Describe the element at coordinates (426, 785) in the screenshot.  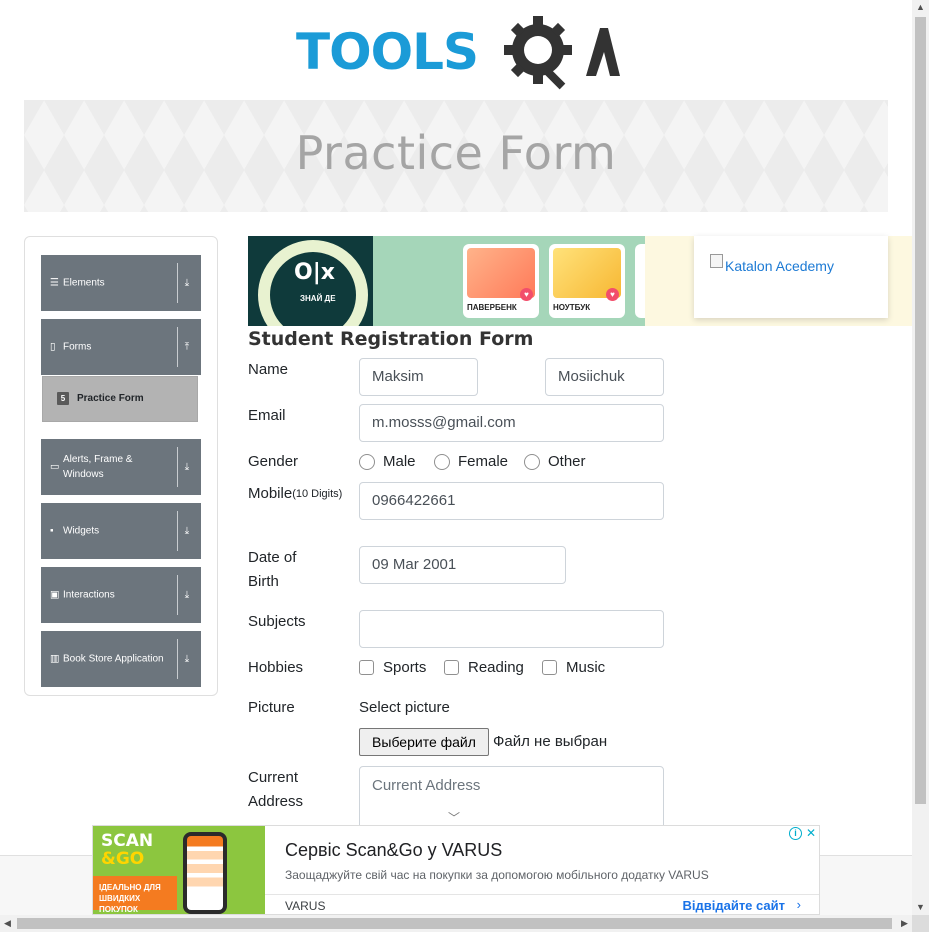
I see `address-placeholder: Current Address` at that location.